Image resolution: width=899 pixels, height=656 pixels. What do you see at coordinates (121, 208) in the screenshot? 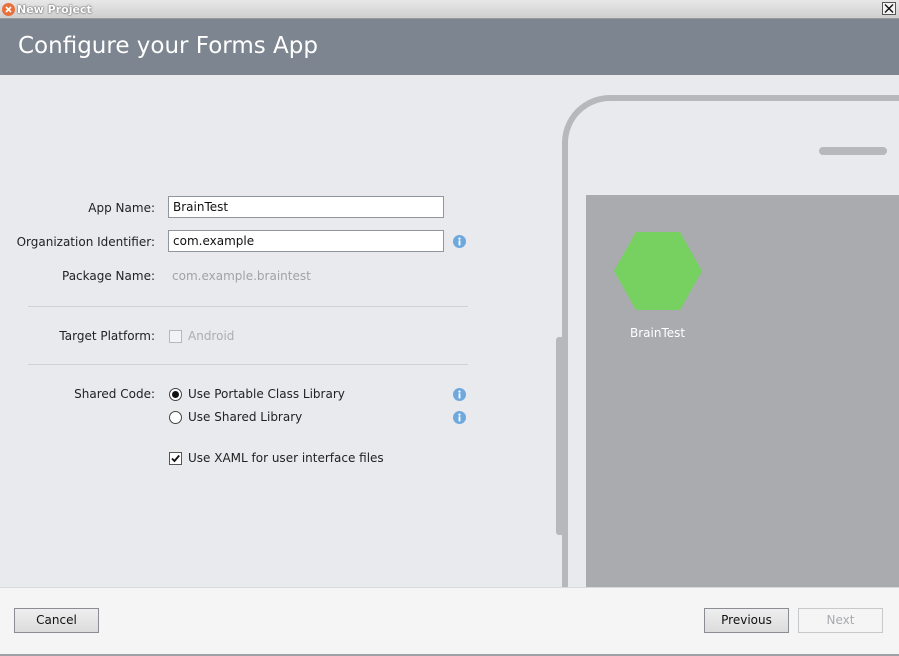
I see `app-name-label: App Name:` at bounding box center [121, 208].